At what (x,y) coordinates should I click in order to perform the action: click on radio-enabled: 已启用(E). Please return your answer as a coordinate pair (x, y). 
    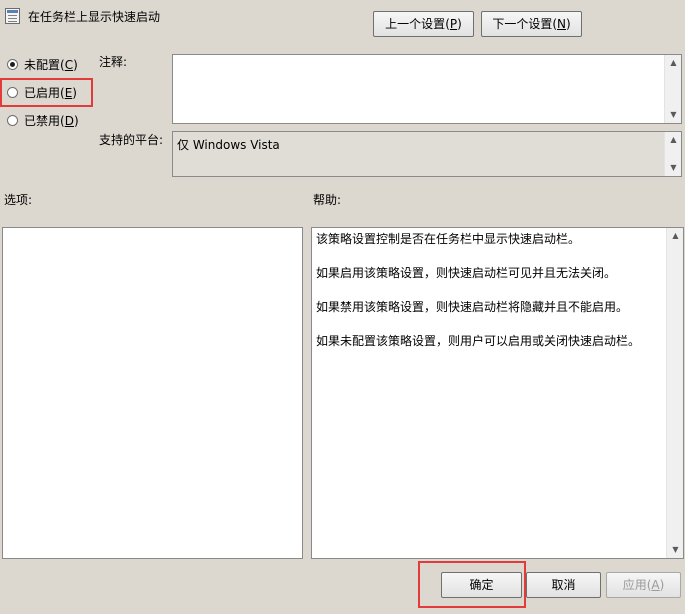
    Looking at the image, I should click on (42, 92).